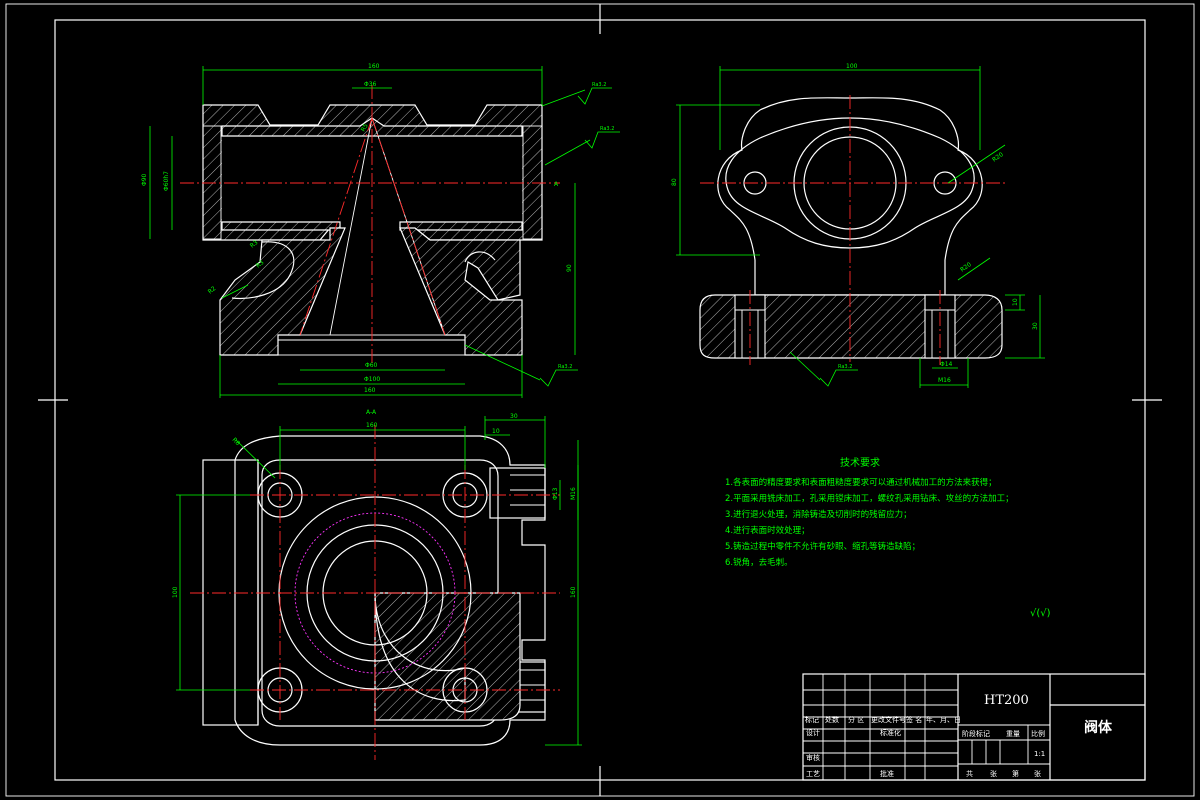 This screenshot has height=800, width=1200. Describe the element at coordinates (1037, 773) in the screenshot. I see `tb-sheet-unit-2: 张` at that location.